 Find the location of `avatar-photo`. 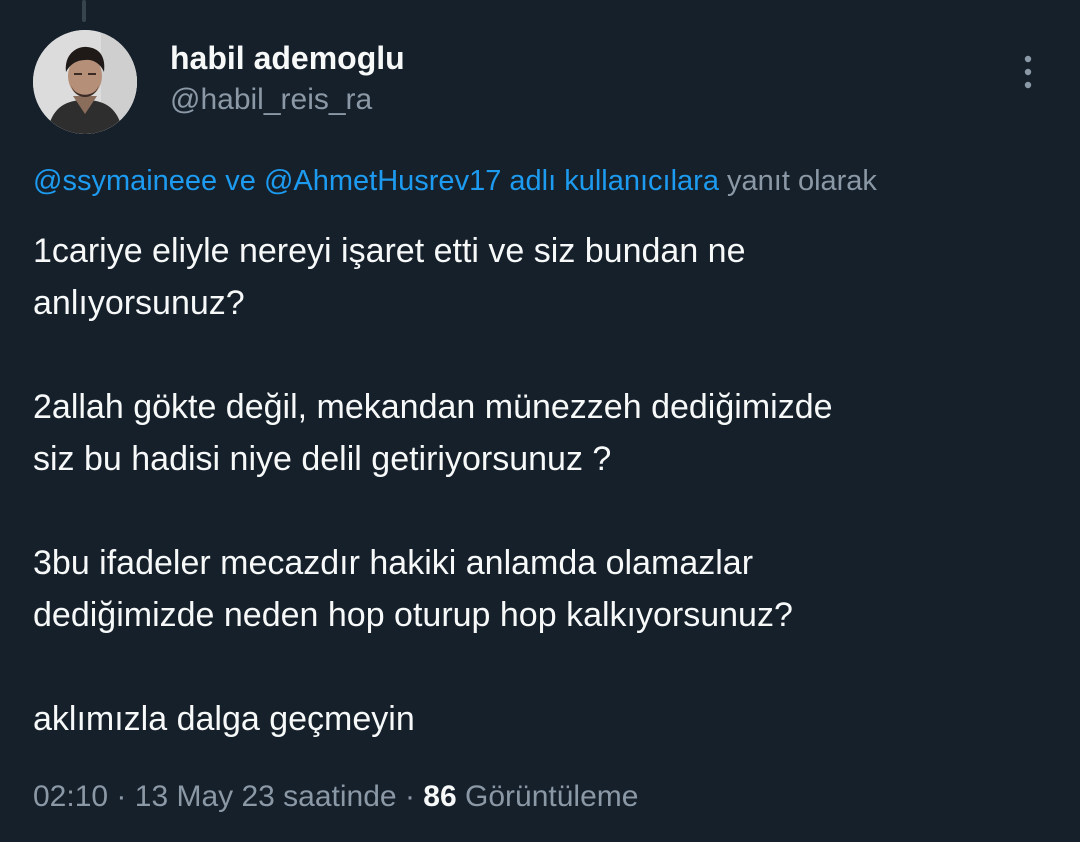

avatar-photo is located at coordinates (85, 82).